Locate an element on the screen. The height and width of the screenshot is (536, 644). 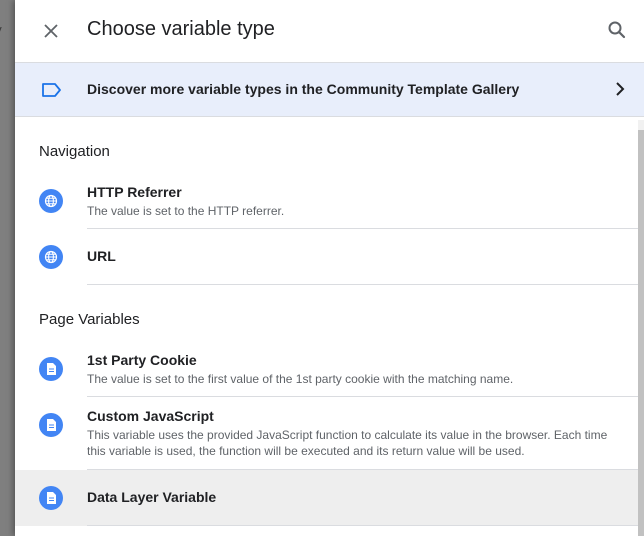
item-name: URL is located at coordinates (101, 256).